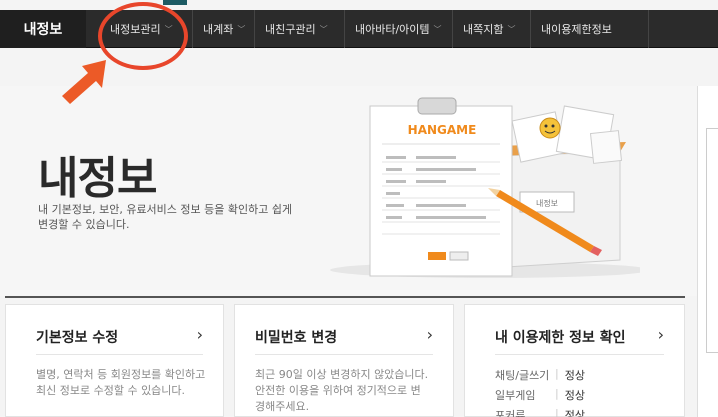 The image size is (718, 417). I want to click on nav-item-friends: 내친구관리 ﹀, so click(299, 29).